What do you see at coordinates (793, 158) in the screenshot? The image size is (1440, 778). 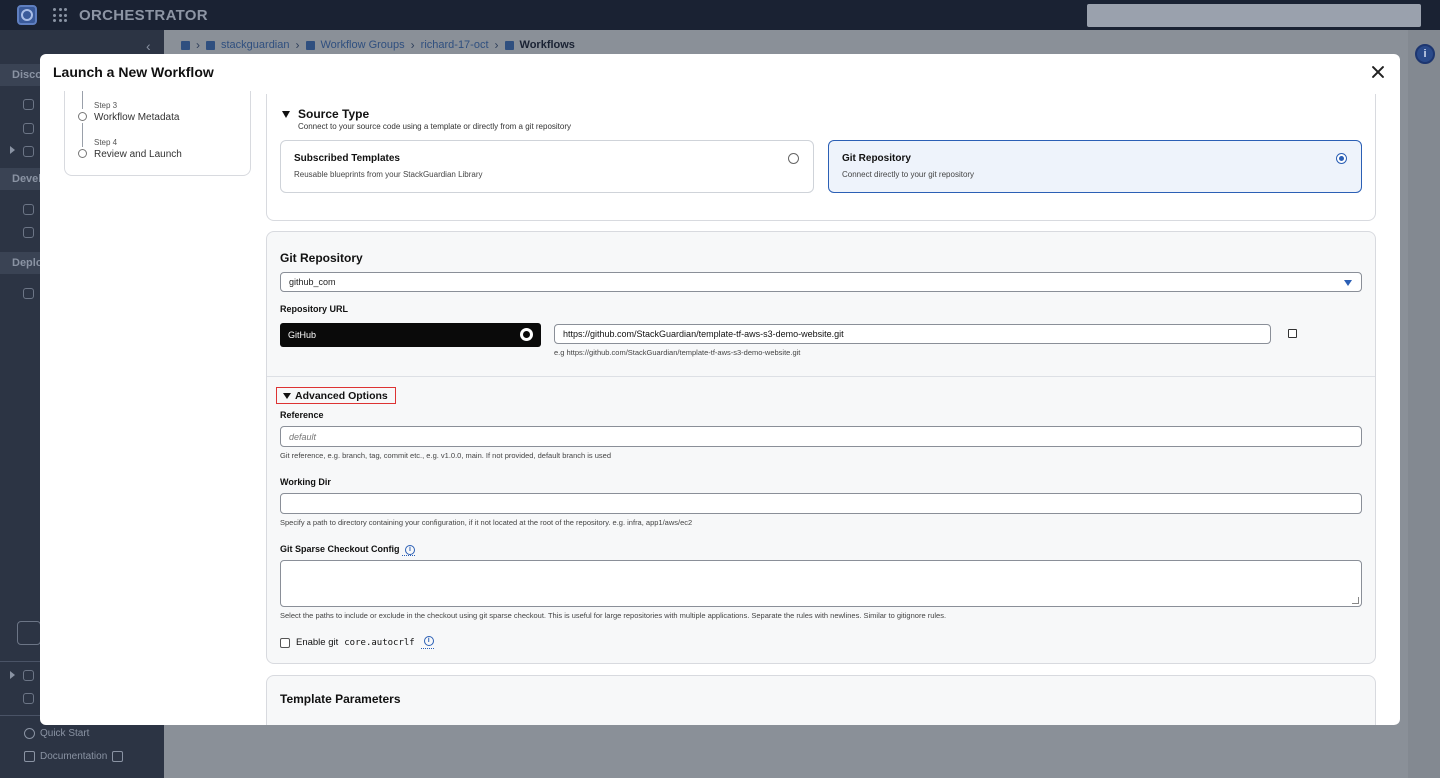 I see `radio-subscribed-templates` at bounding box center [793, 158].